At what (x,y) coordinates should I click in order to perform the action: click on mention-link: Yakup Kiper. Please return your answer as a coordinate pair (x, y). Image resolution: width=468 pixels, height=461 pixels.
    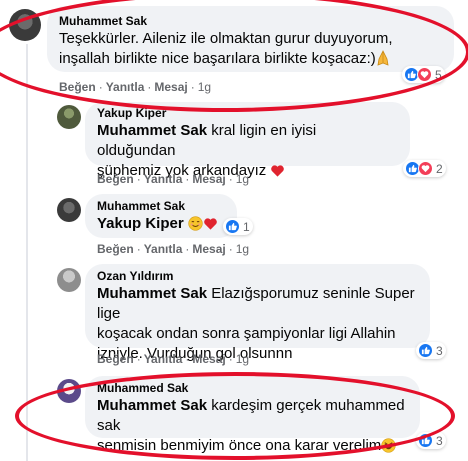
    Looking at the image, I should click on (140, 223).